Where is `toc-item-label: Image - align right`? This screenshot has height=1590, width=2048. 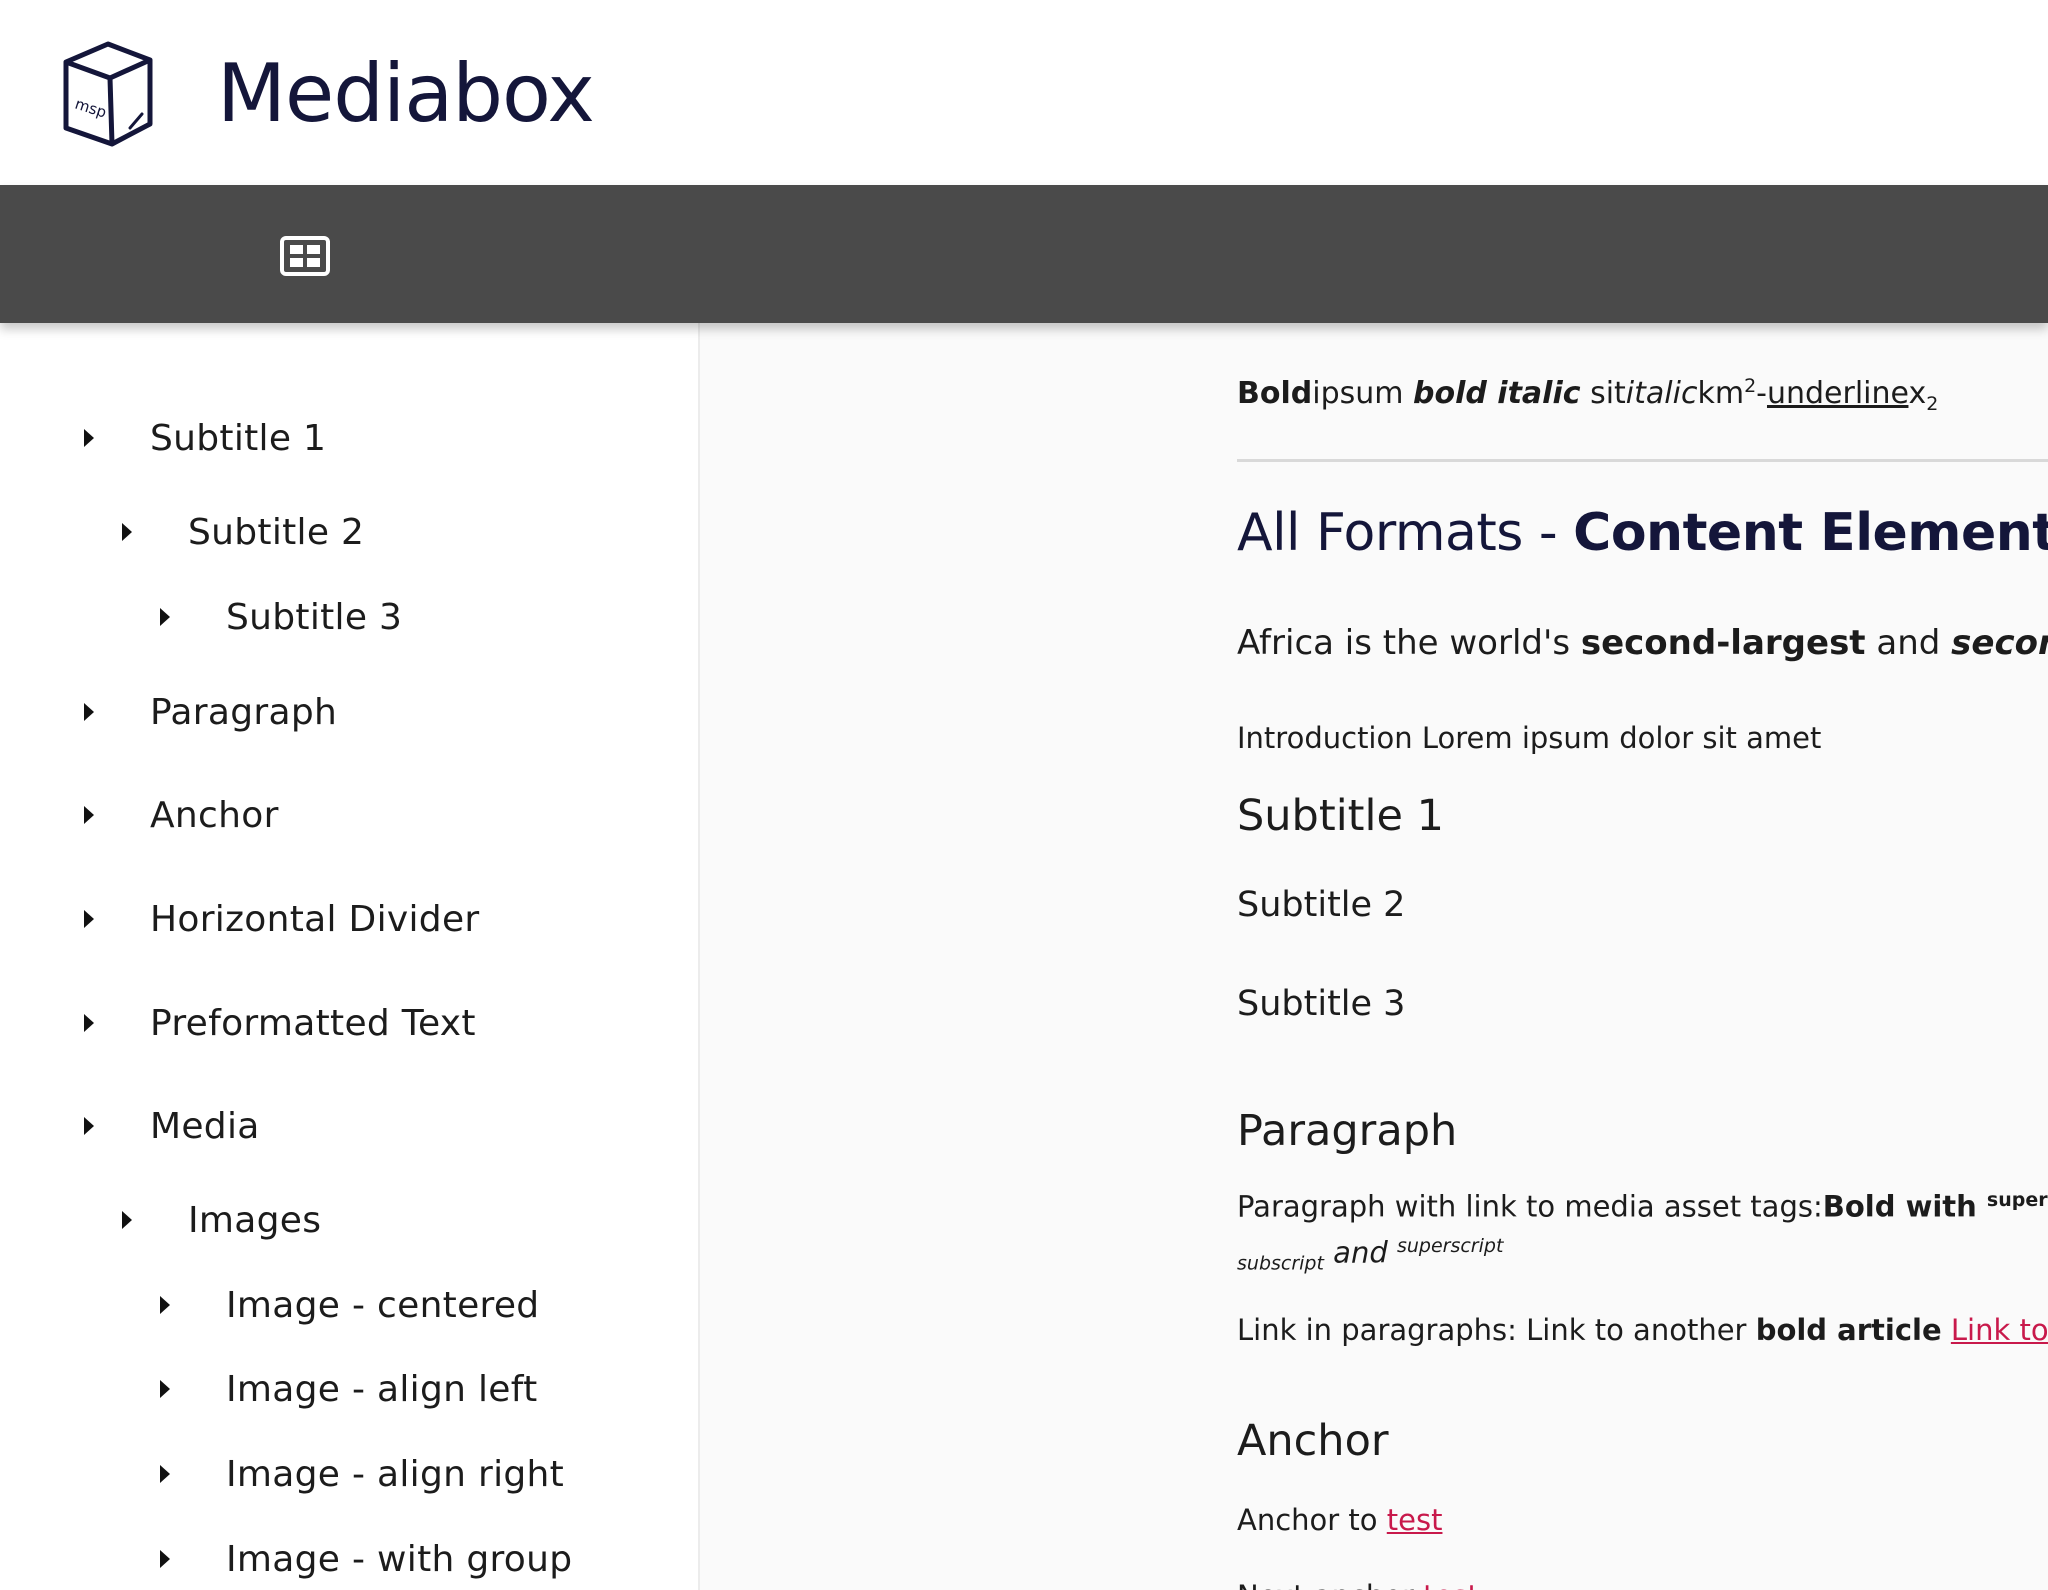
toc-item-label: Image - align right is located at coordinates (395, 1474).